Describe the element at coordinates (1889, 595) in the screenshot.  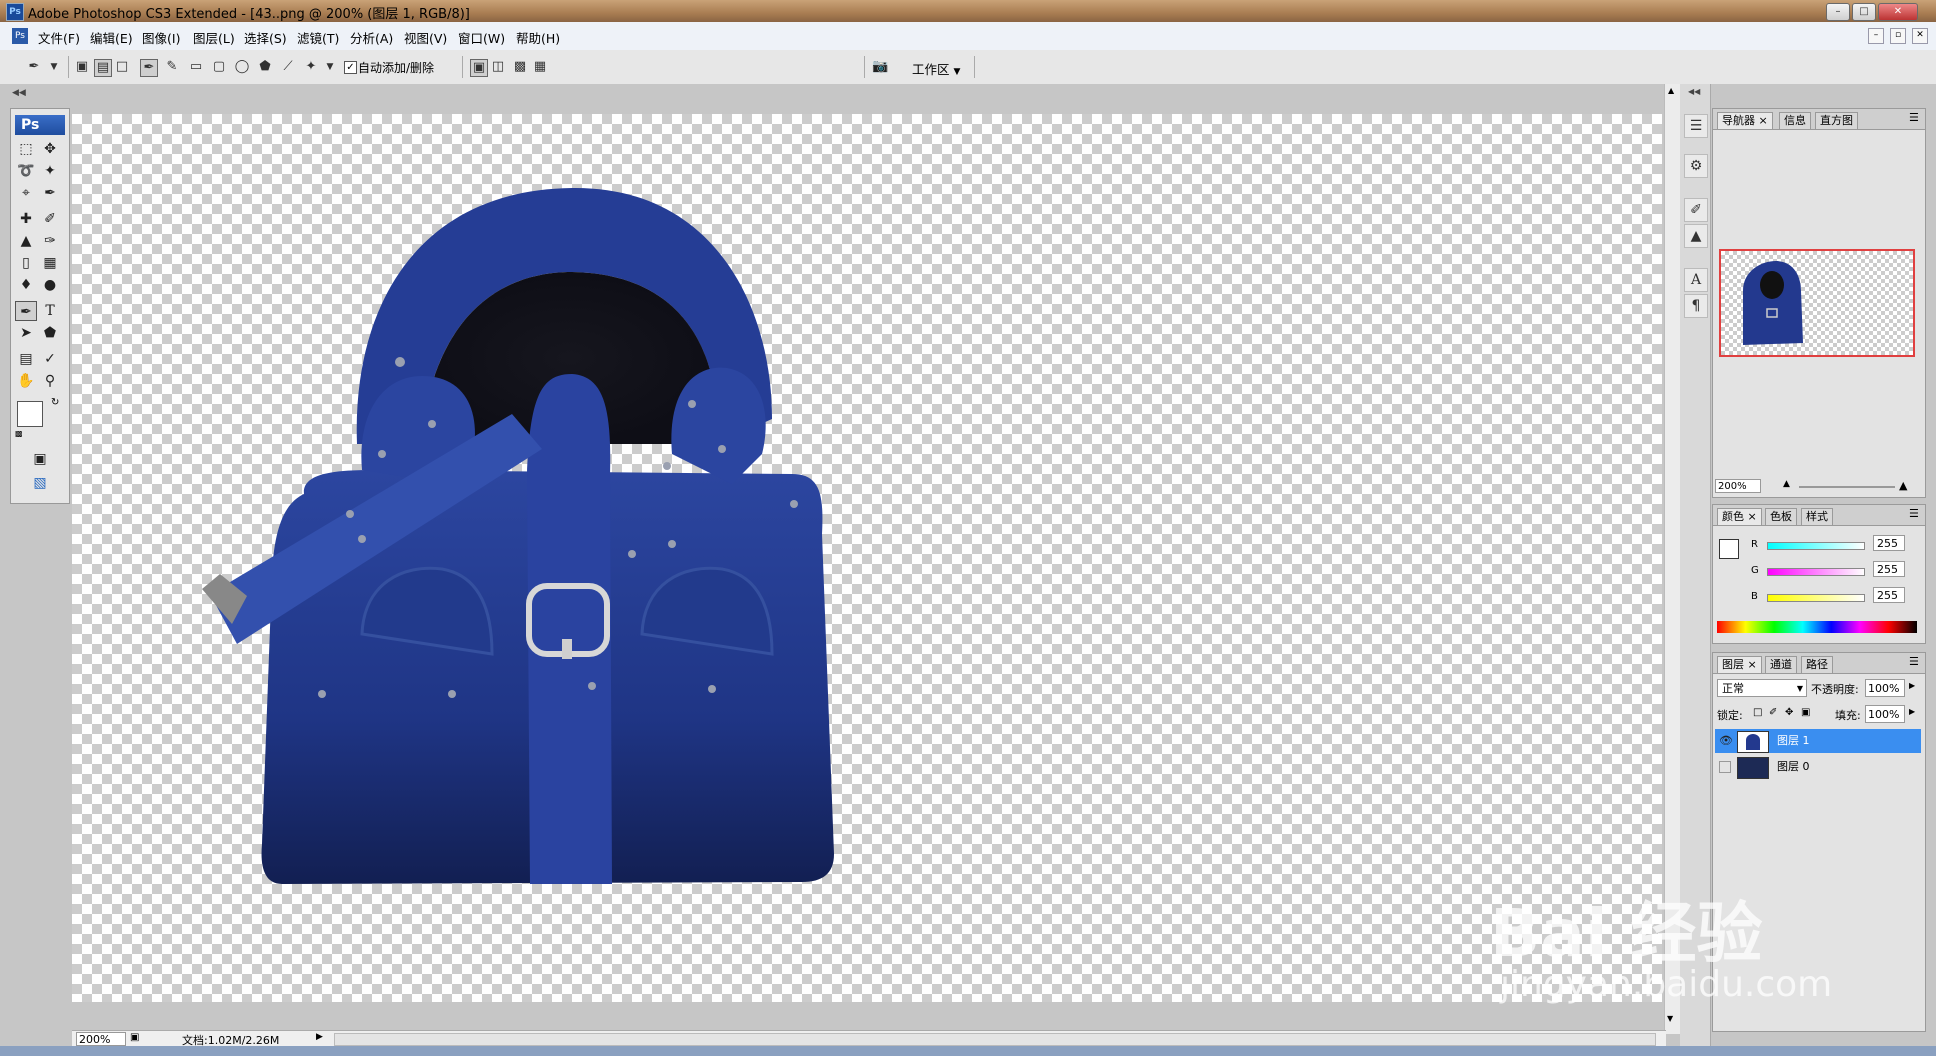
I see `channel-b-value: 255` at that location.